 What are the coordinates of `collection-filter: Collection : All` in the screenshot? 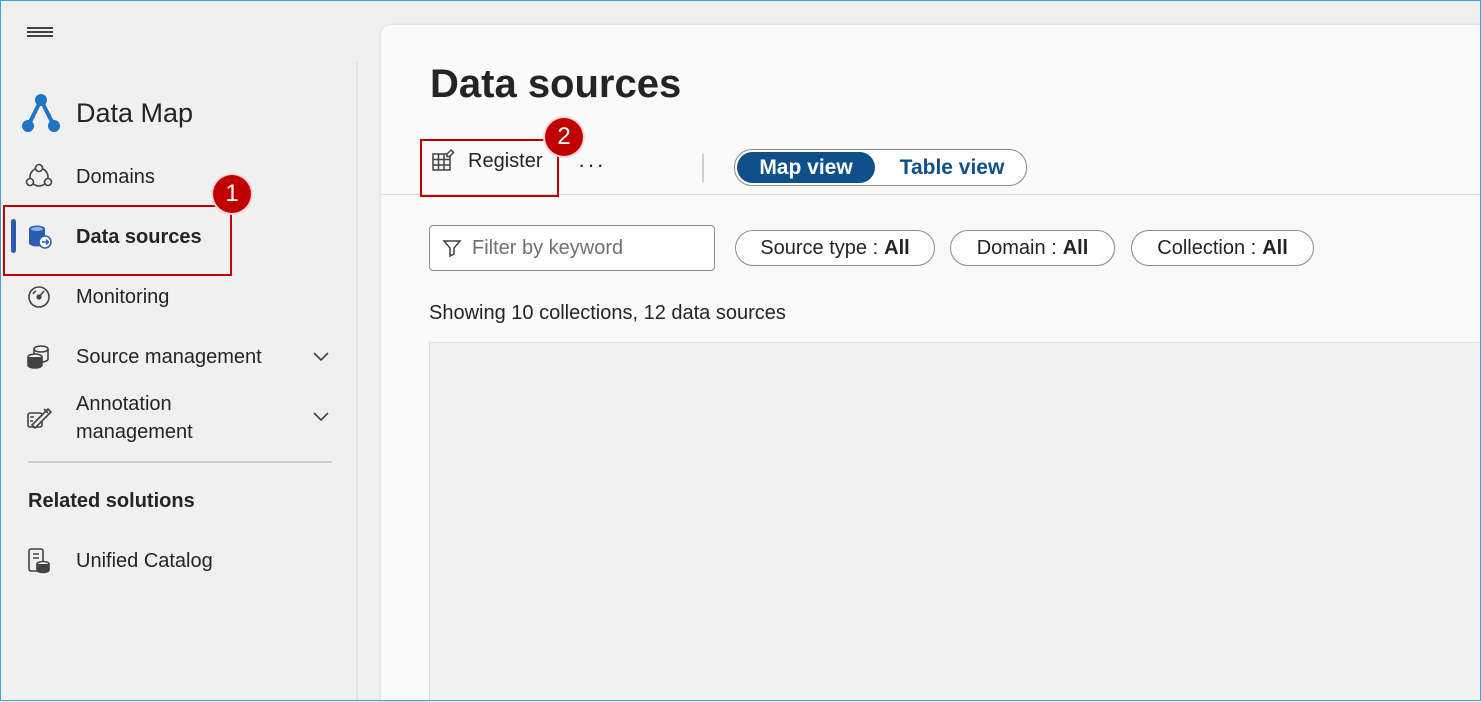 It's located at (1222, 248).